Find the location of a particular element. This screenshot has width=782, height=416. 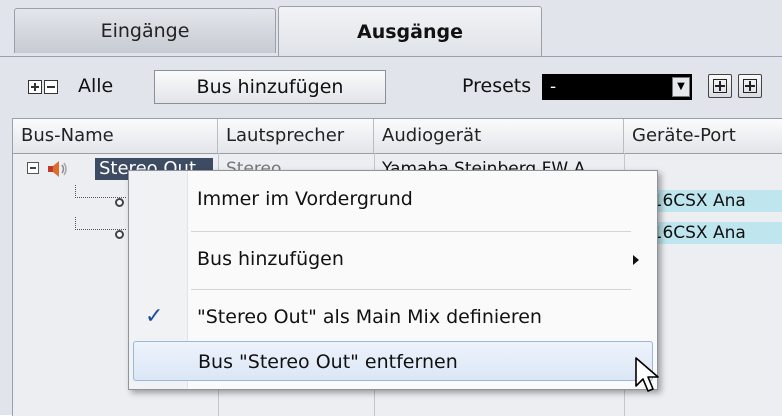

tab-outputs: Ausgänge is located at coordinates (410, 31).